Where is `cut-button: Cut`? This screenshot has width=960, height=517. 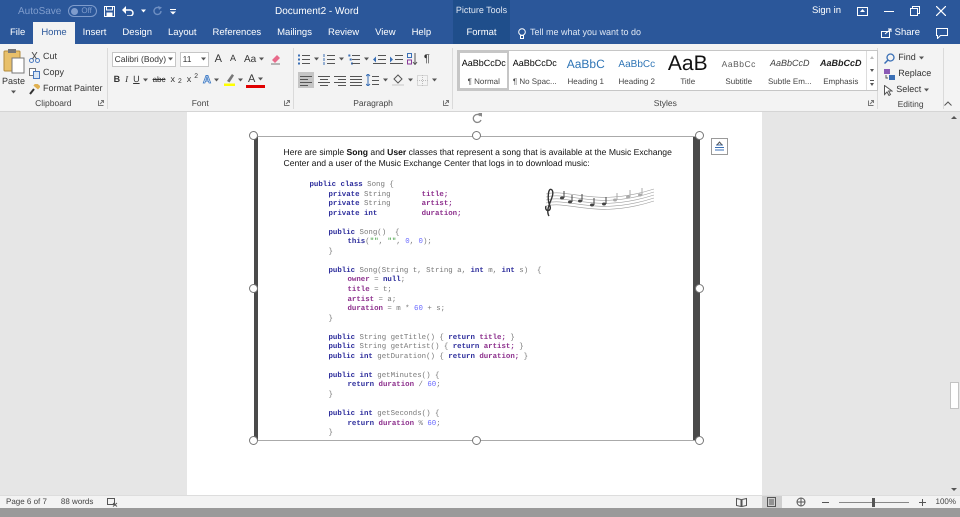 cut-button: Cut is located at coordinates (66, 57).